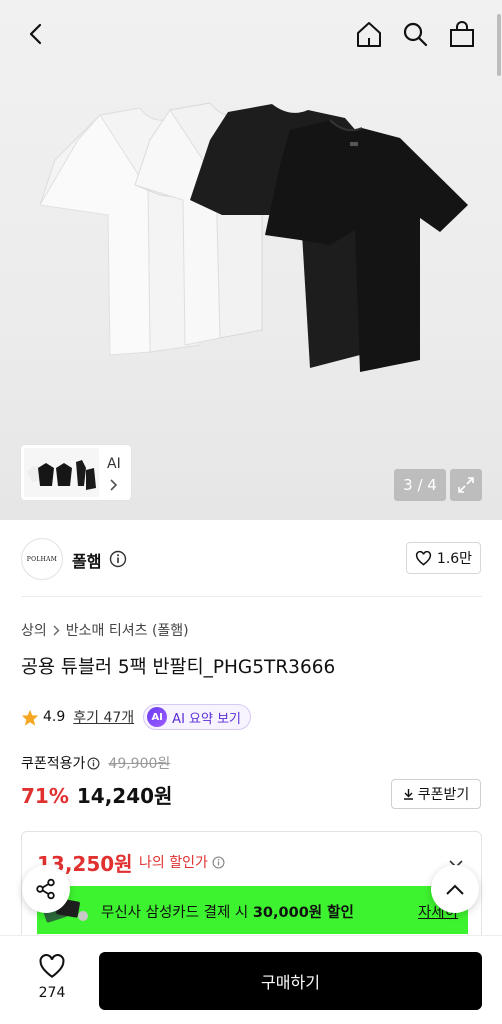 This screenshot has height=1024, width=502. I want to click on promo-text: 무신사 삼성카드 결제 시 30,000원 할인, so click(227, 911).